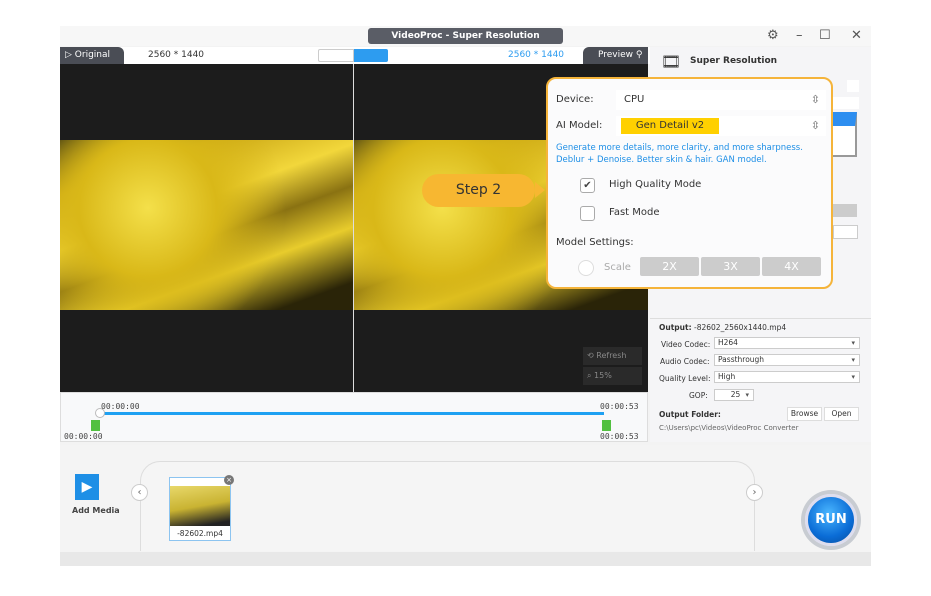 Image resolution: width=931 pixels, height=596 pixels. What do you see at coordinates (617, 267) in the screenshot?
I see `scale-label: Scale` at bounding box center [617, 267].